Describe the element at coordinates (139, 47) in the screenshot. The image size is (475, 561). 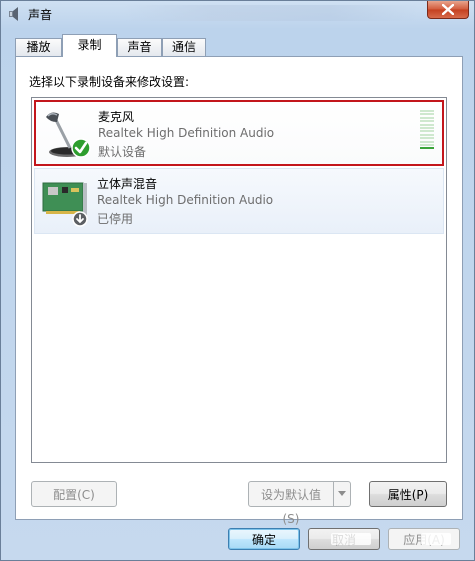
I see `tab-sounds: 声音` at that location.